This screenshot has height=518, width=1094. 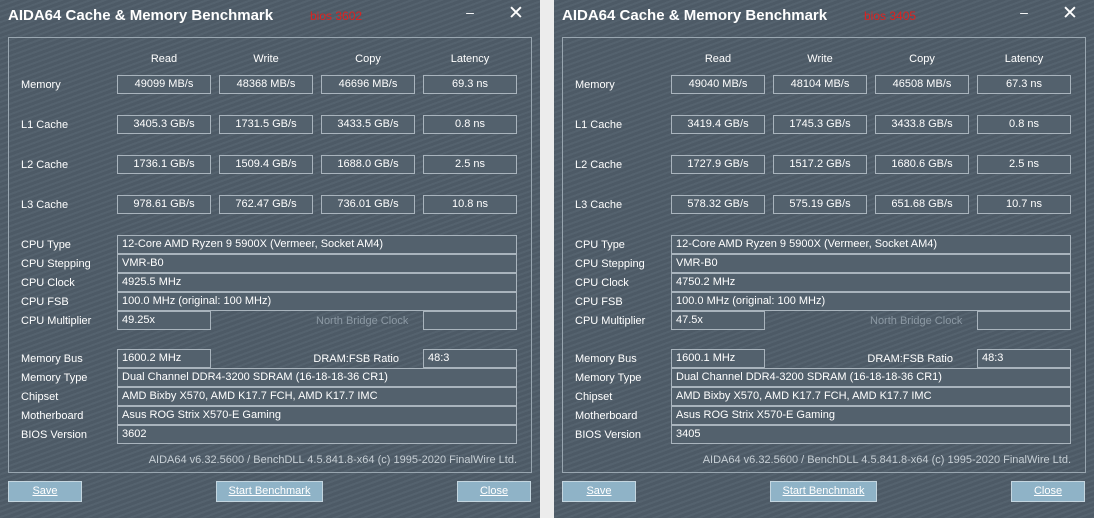 I want to click on row-label-l1-cache: L1 Cache, so click(x=599, y=125).